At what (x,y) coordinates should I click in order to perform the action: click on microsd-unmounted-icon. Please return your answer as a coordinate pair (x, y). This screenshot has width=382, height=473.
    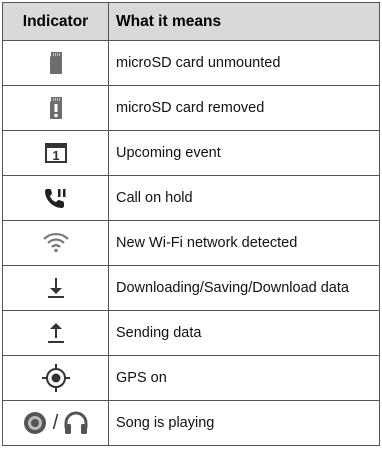
    Looking at the image, I should click on (56, 63).